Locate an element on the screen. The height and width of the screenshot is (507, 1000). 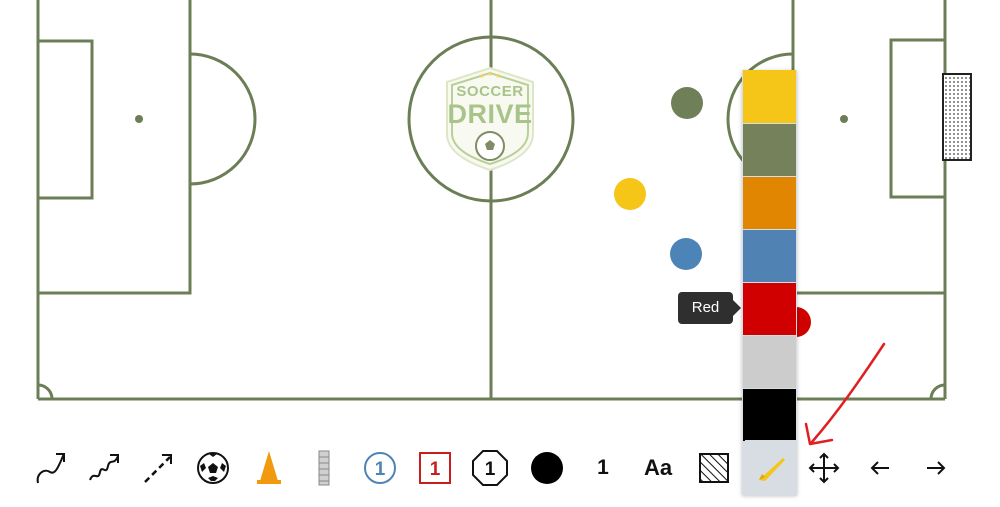
dashed-arrow-icon is located at coordinates (158, 468).